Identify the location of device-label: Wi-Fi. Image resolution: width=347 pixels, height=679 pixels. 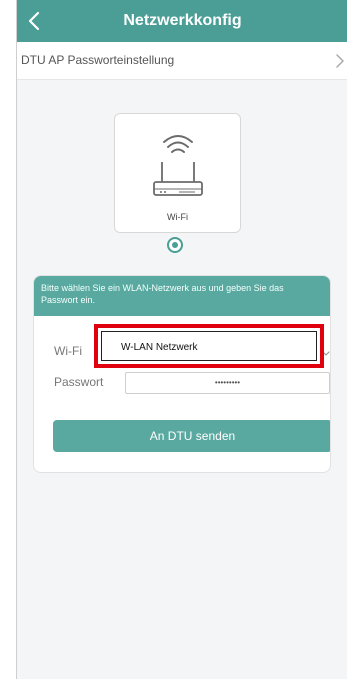
(177, 217).